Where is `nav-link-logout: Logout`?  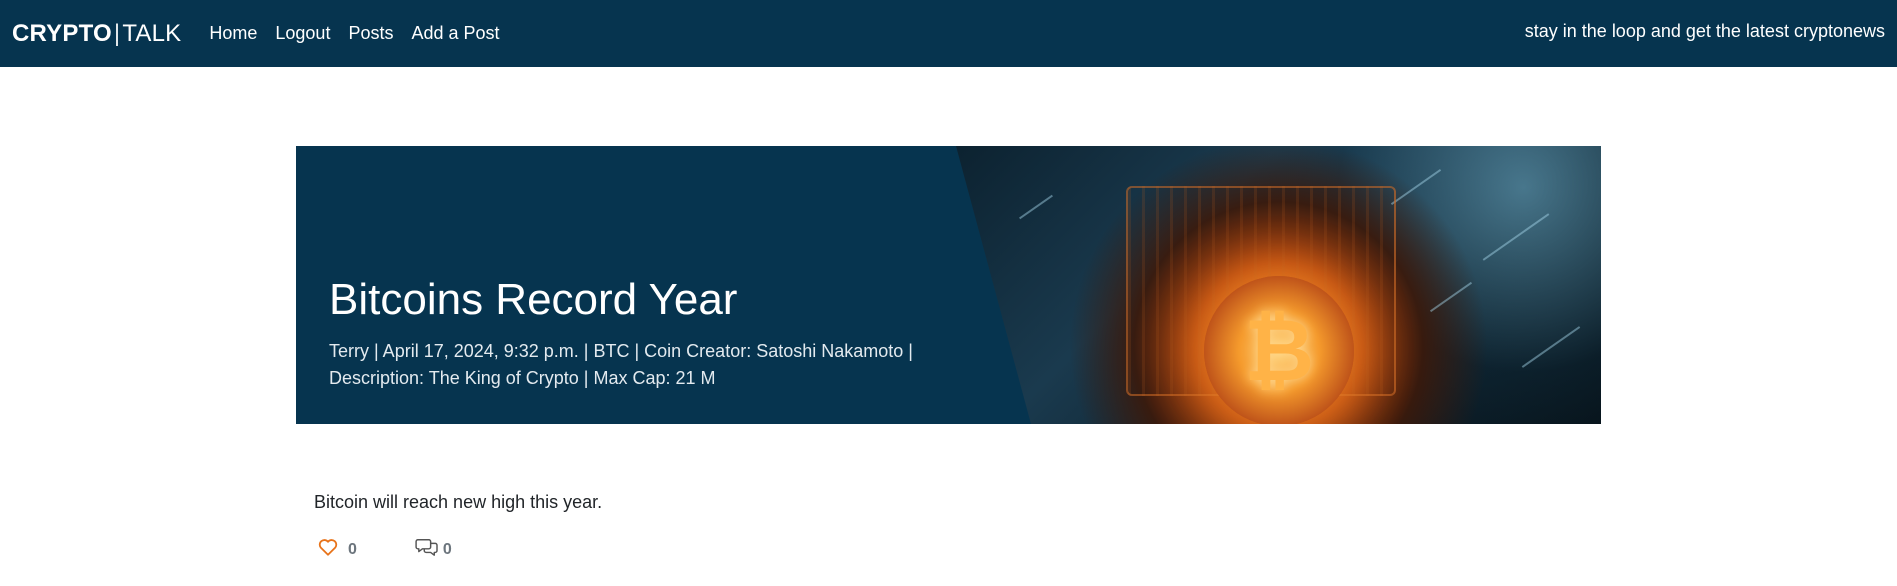 nav-link-logout: Logout is located at coordinates (302, 33).